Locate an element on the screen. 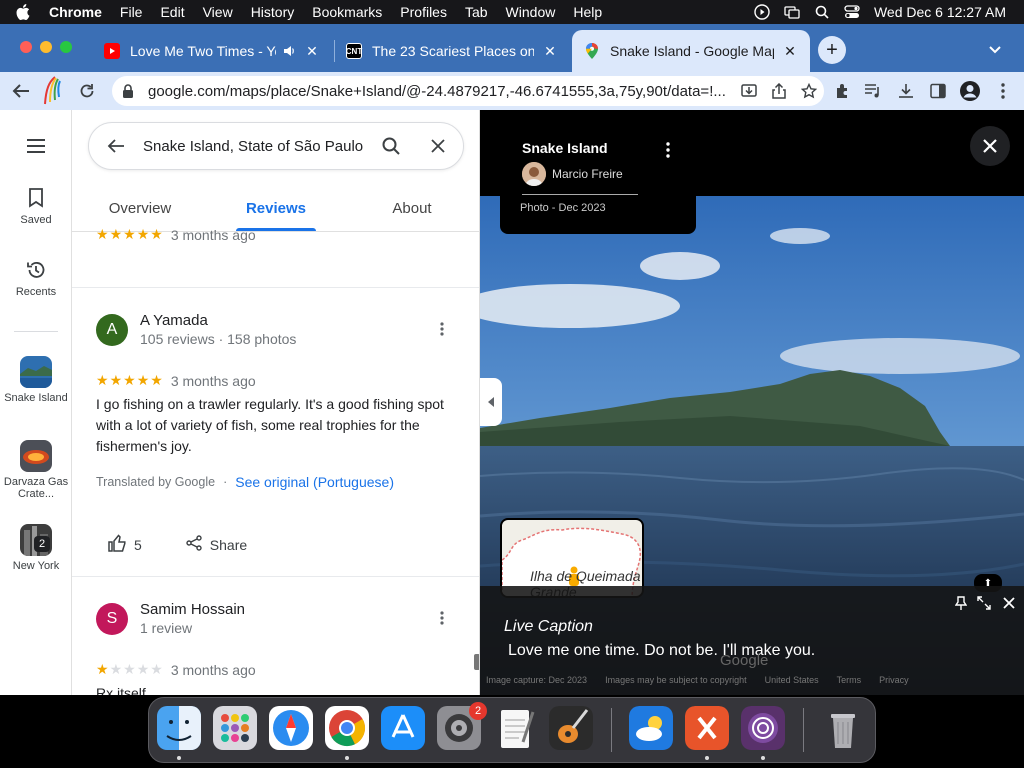 The image size is (1024, 768). menu-clock: Wed Dec 6 12:27 AM is located at coordinates (940, 12).